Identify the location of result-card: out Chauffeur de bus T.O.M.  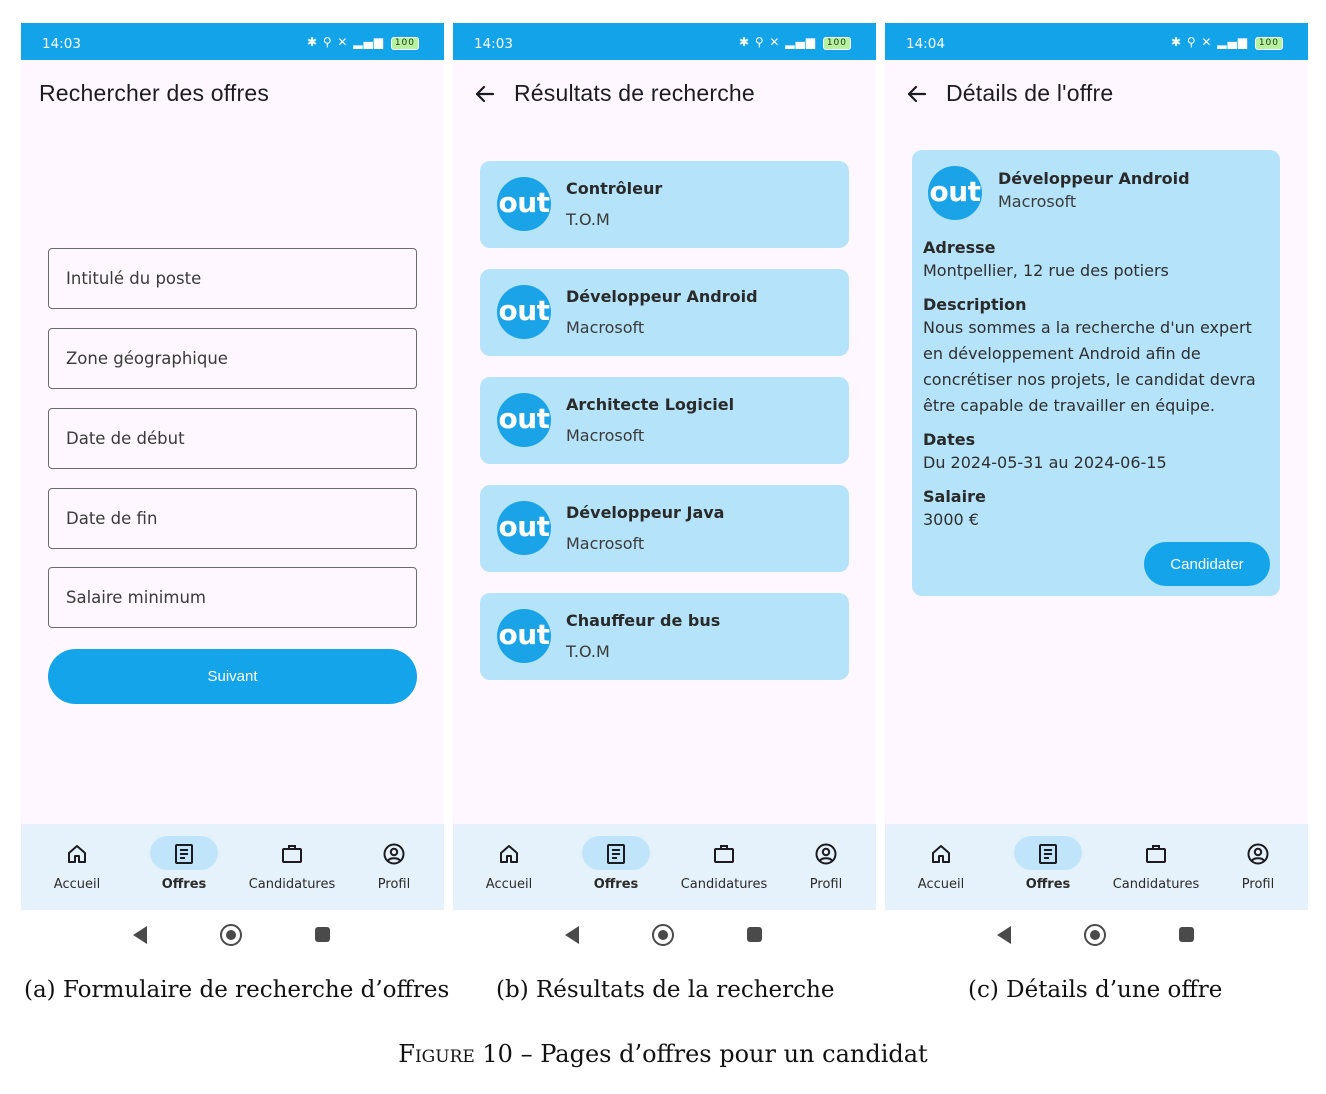
(664, 636).